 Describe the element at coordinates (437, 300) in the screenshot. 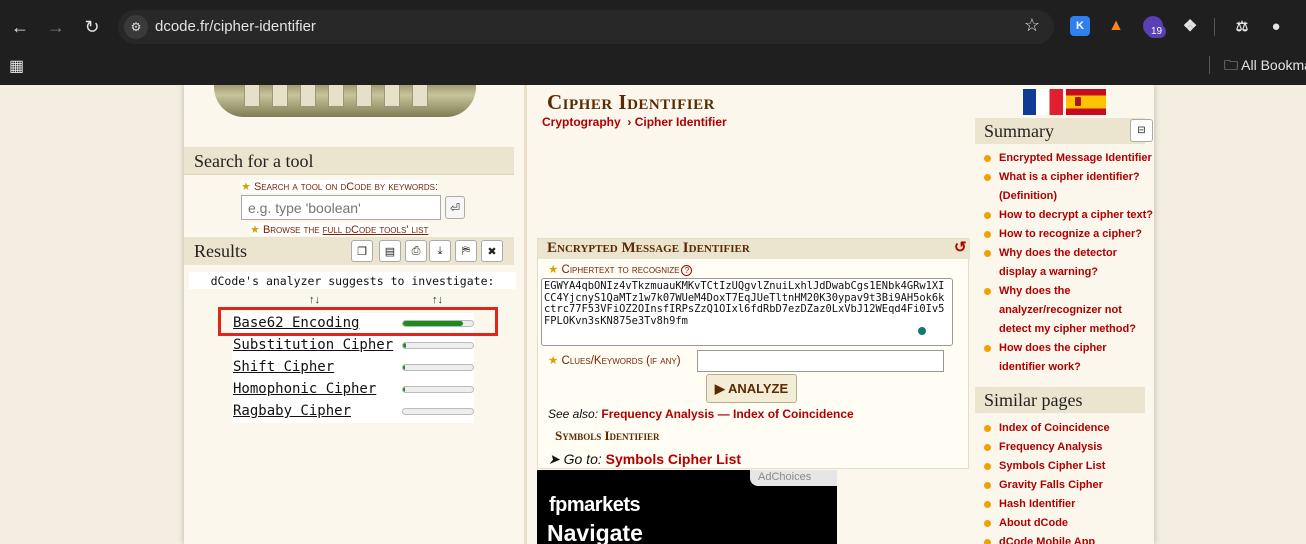

I see `sort-score-icon: ↑↓` at that location.